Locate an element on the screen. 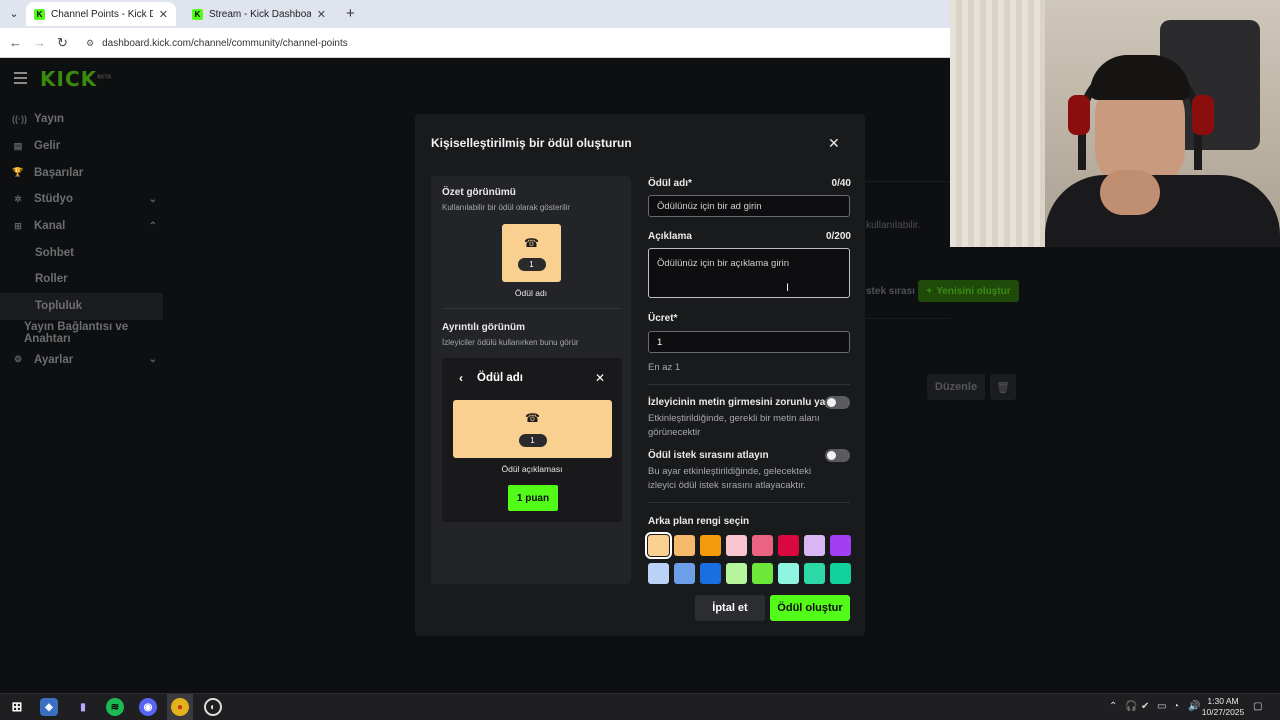  trash-icon: 🗑 is located at coordinates (1003, 387).